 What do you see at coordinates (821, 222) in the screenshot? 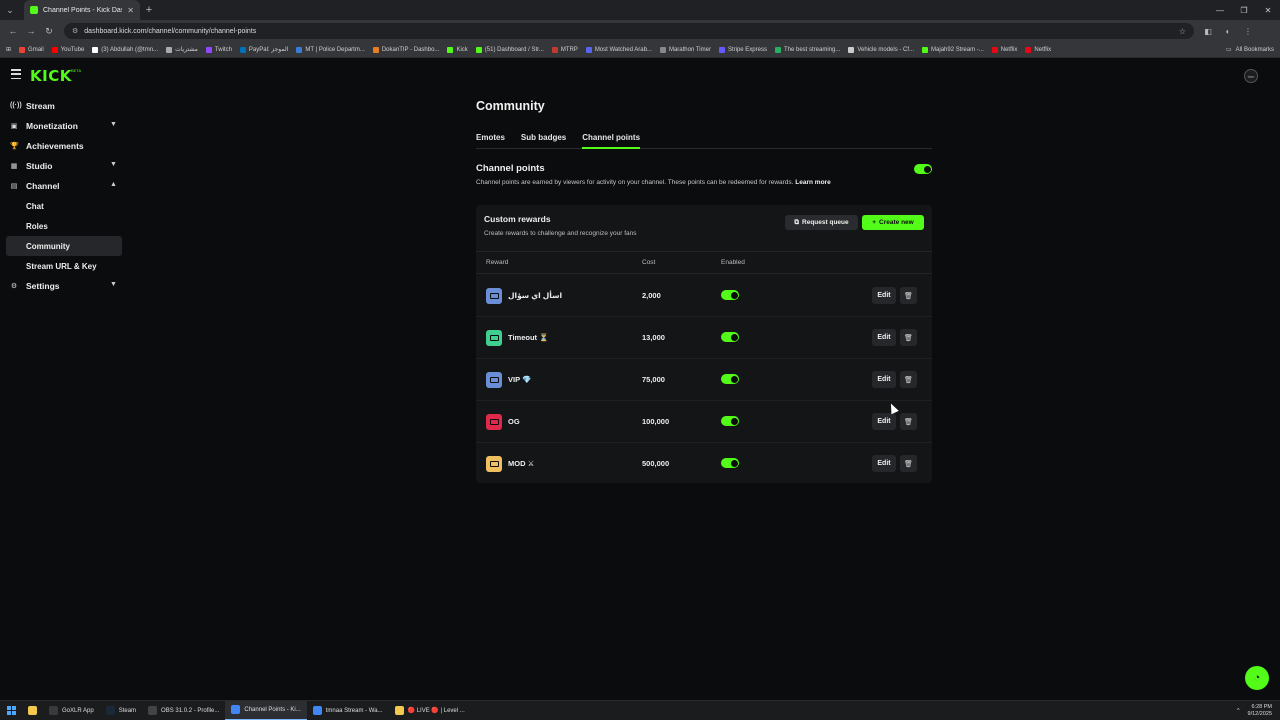
I see `request-queue-button: ⧉ Request queue` at bounding box center [821, 222].